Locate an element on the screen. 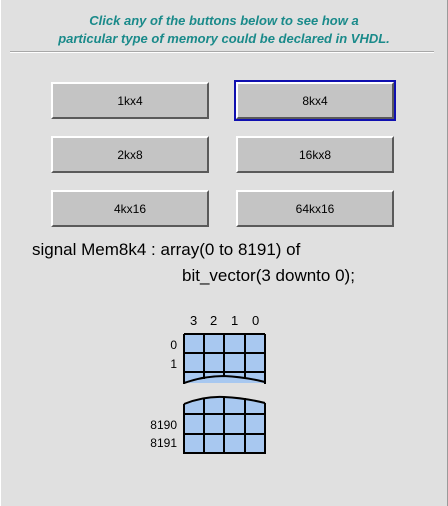 This screenshot has height=506, width=448. row-label-8191: 8191 is located at coordinates (163, 443).